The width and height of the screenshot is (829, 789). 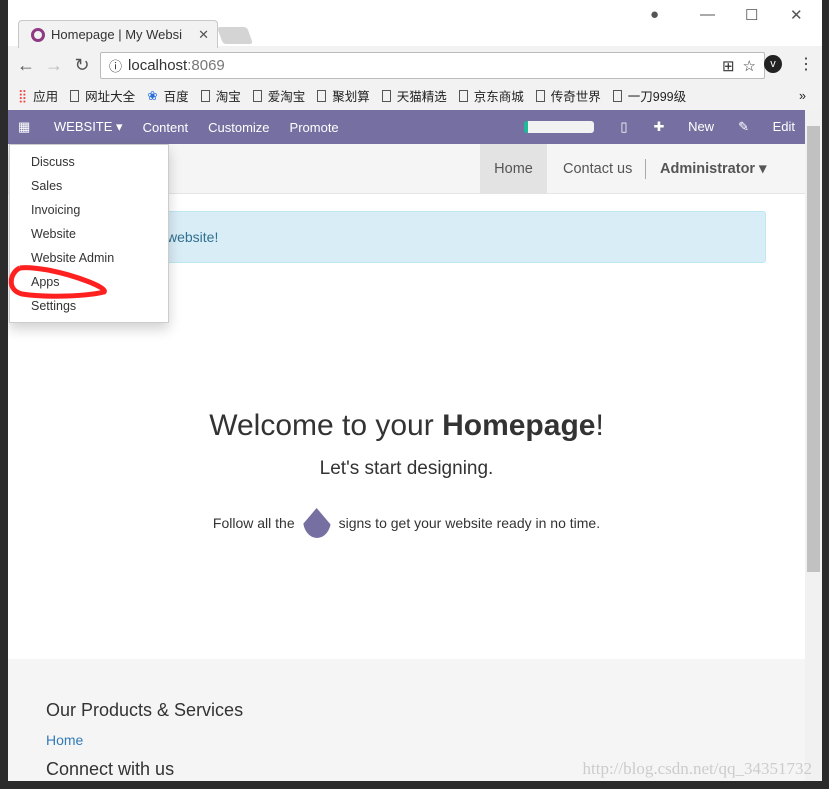 I want to click on nav-home: Home, so click(x=513, y=169).